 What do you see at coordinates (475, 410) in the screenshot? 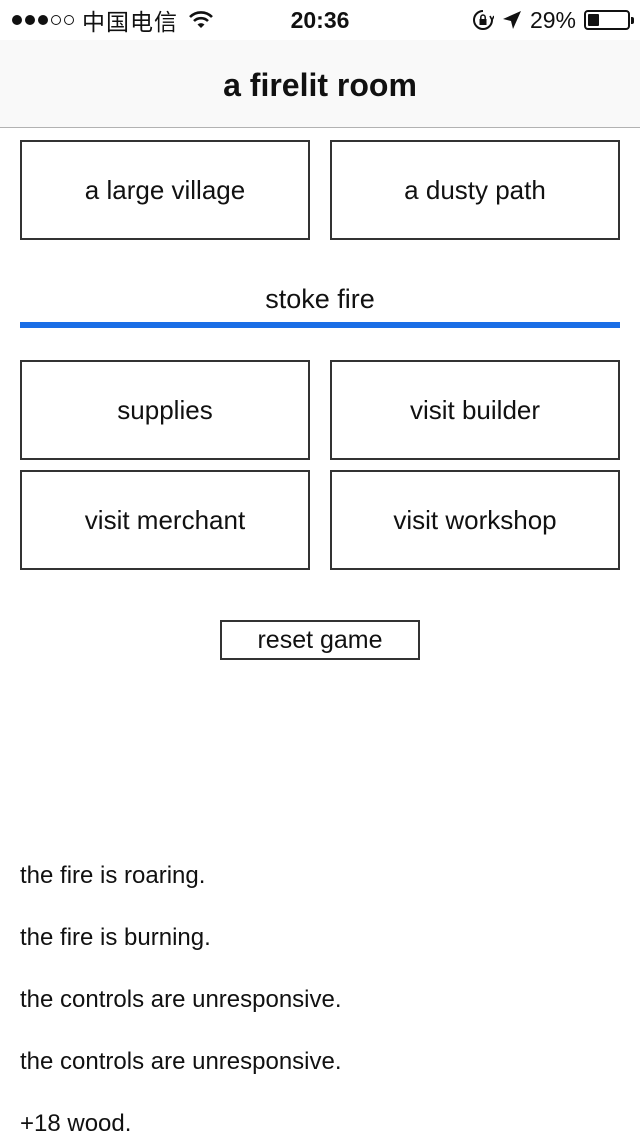
I see `visit-builder-button: visit builder` at bounding box center [475, 410].